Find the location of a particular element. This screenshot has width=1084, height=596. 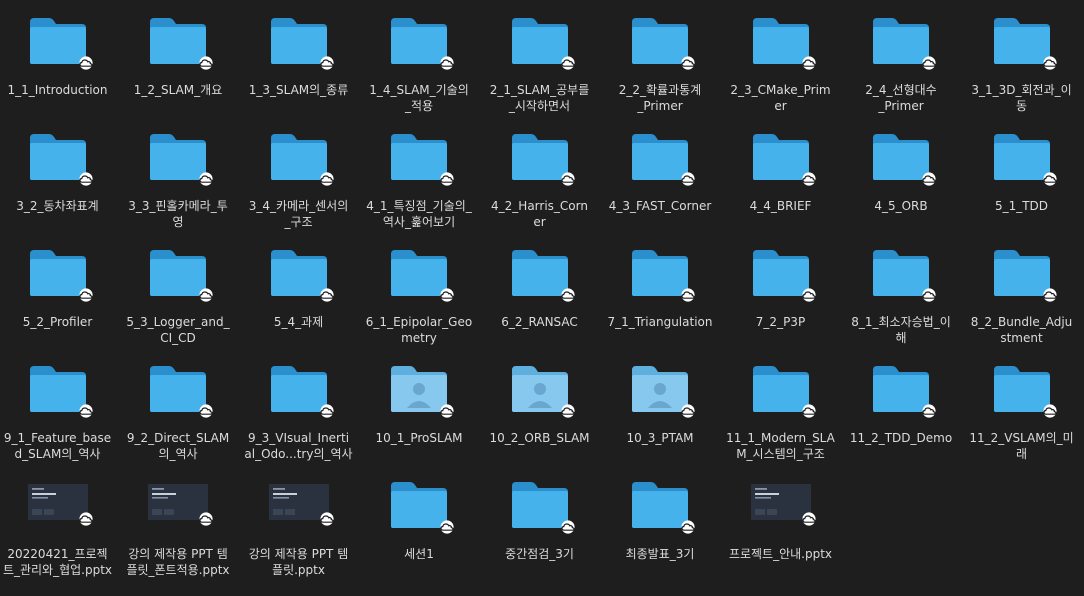

folder-item: 세션1 is located at coordinates (419, 518).